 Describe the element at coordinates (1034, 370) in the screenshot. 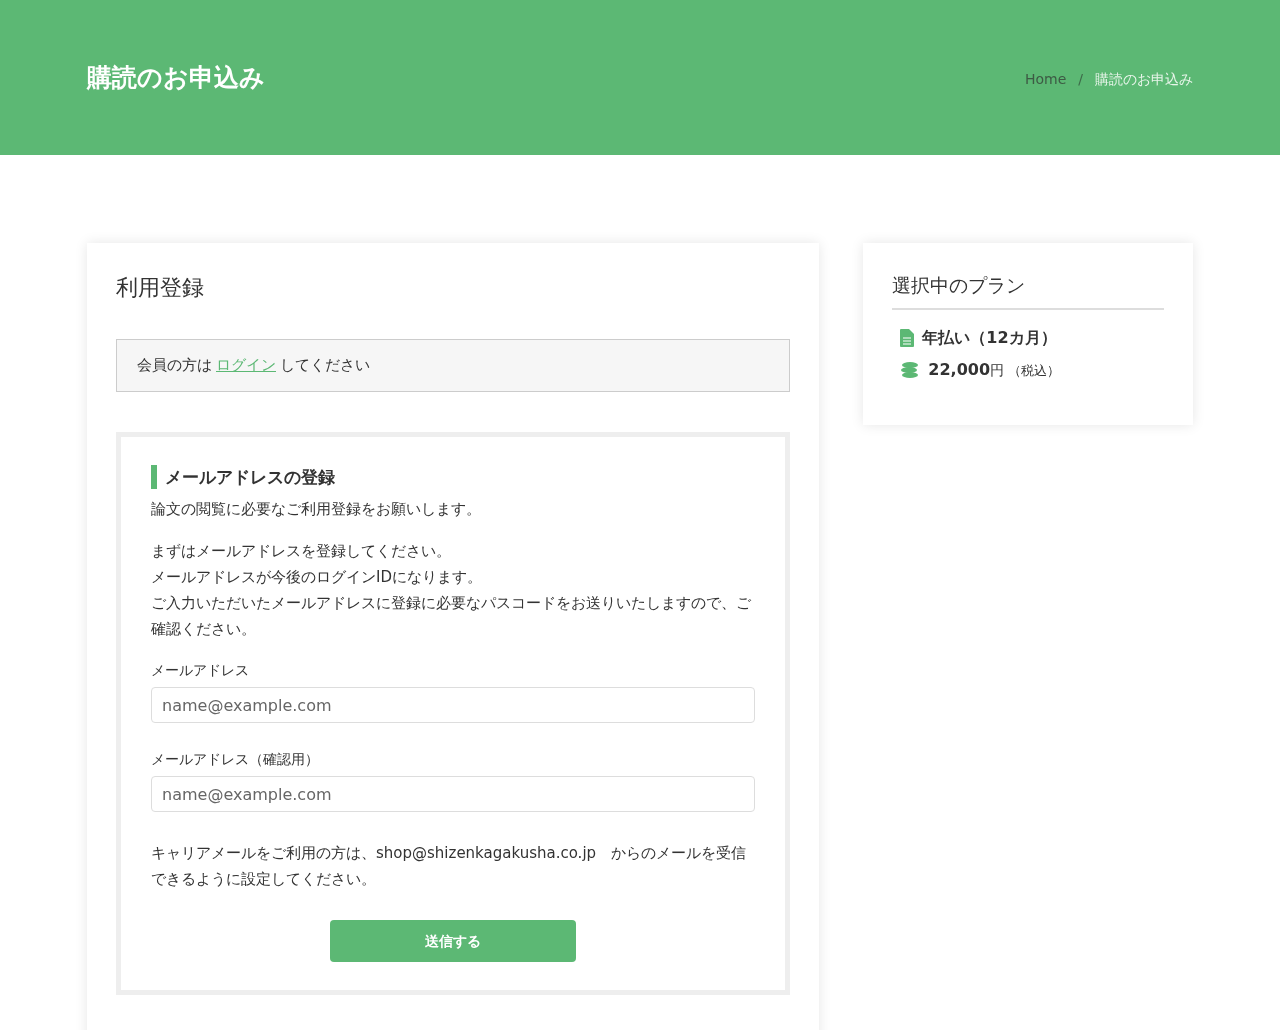

I see `tax-note: （税込）` at that location.